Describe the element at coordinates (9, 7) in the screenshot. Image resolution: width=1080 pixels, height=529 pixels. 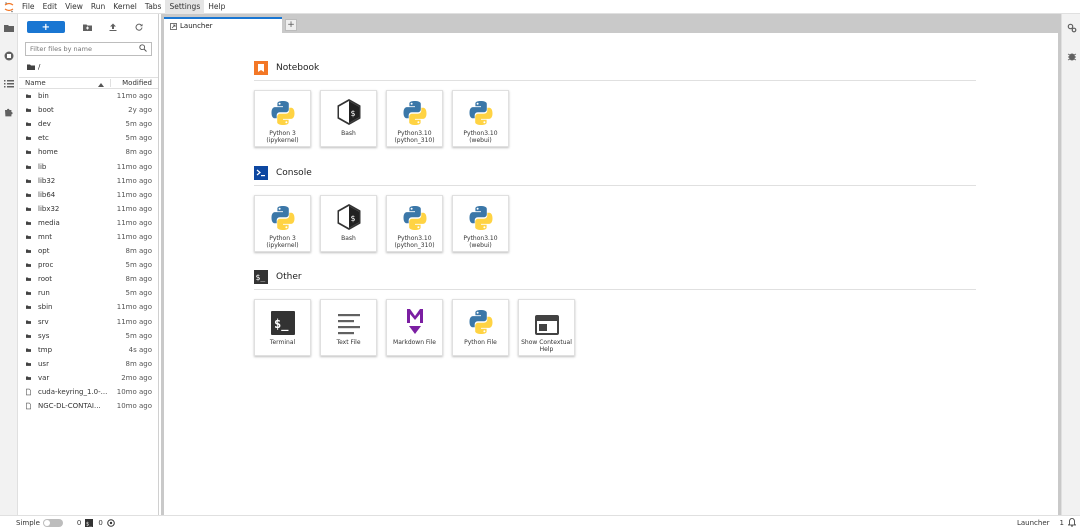
I see `jupyter-logo-icon` at that location.